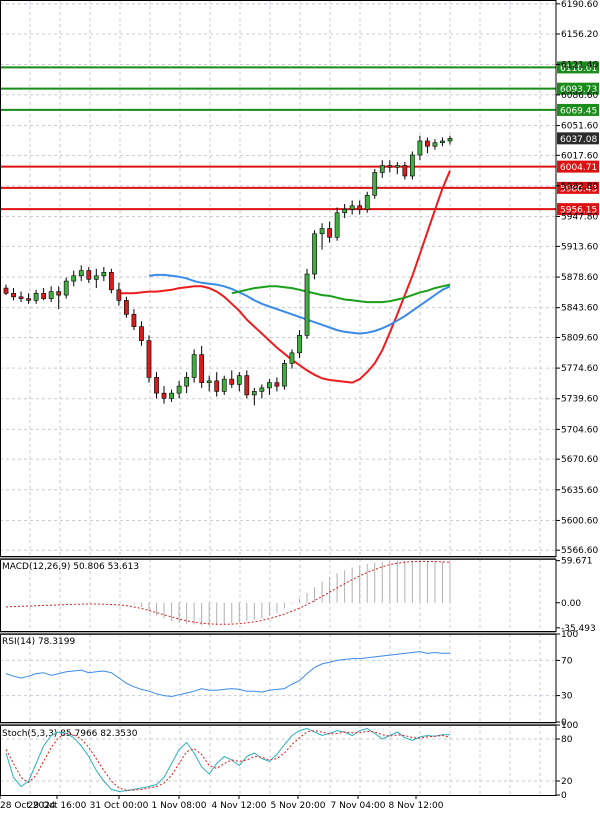 This screenshot has width=600, height=813. What do you see at coordinates (579, 187) in the screenshot?
I see `price-tick-label: 5982.80` at bounding box center [579, 187].